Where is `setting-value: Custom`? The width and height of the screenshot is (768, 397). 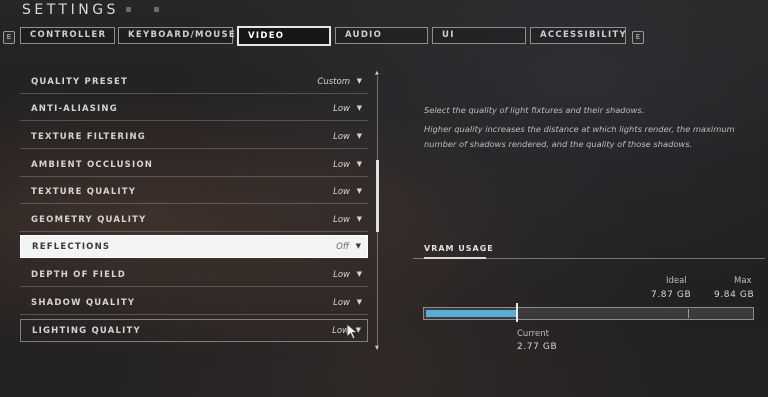
setting-value: Custom is located at coordinates (333, 82).